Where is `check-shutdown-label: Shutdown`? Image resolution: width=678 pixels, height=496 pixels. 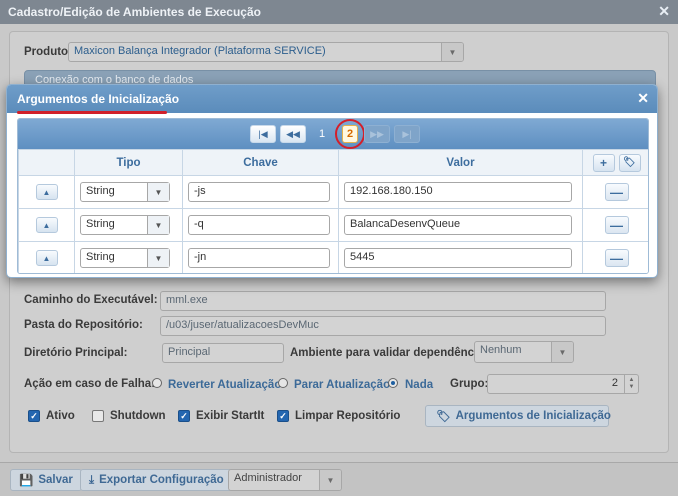
check-shutdown-label: Shutdown is located at coordinates (138, 416).